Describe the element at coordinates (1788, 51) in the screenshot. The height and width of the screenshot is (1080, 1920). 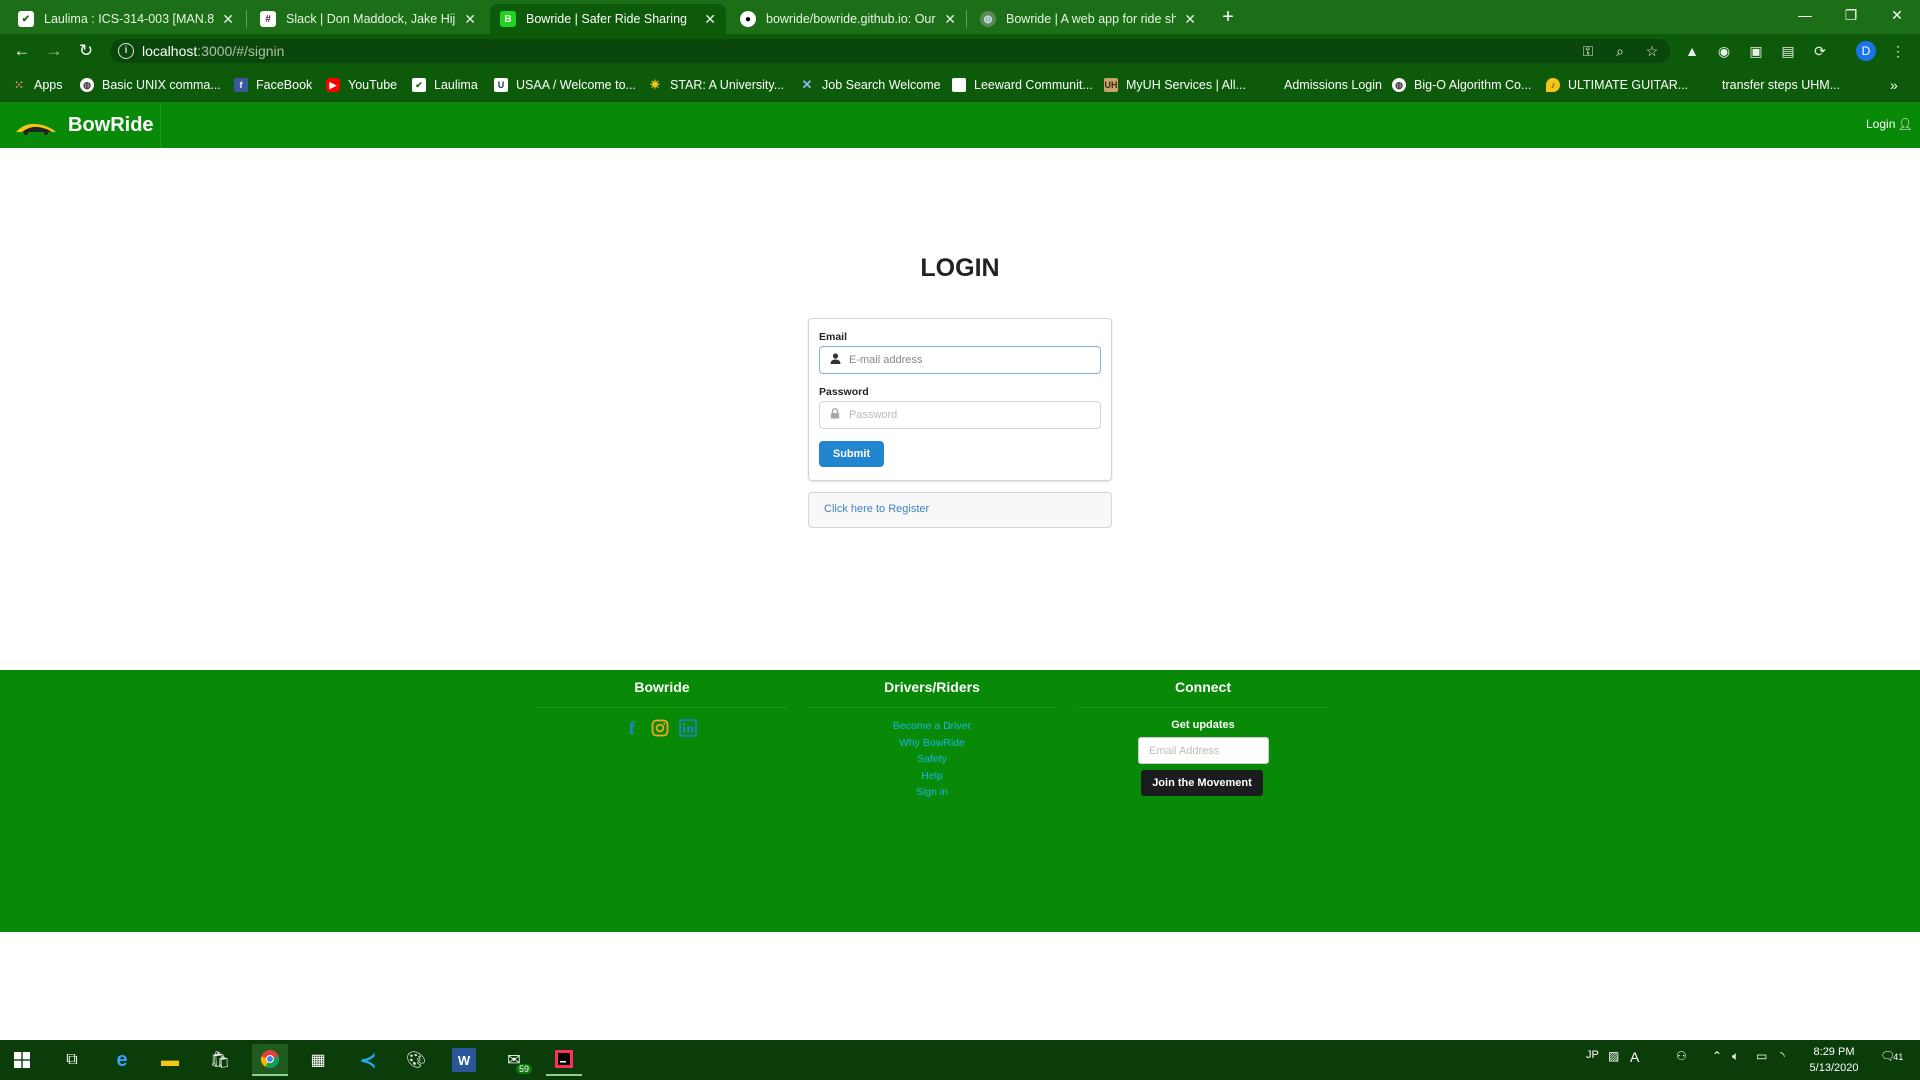
I see `extension-icon: ▤` at that location.